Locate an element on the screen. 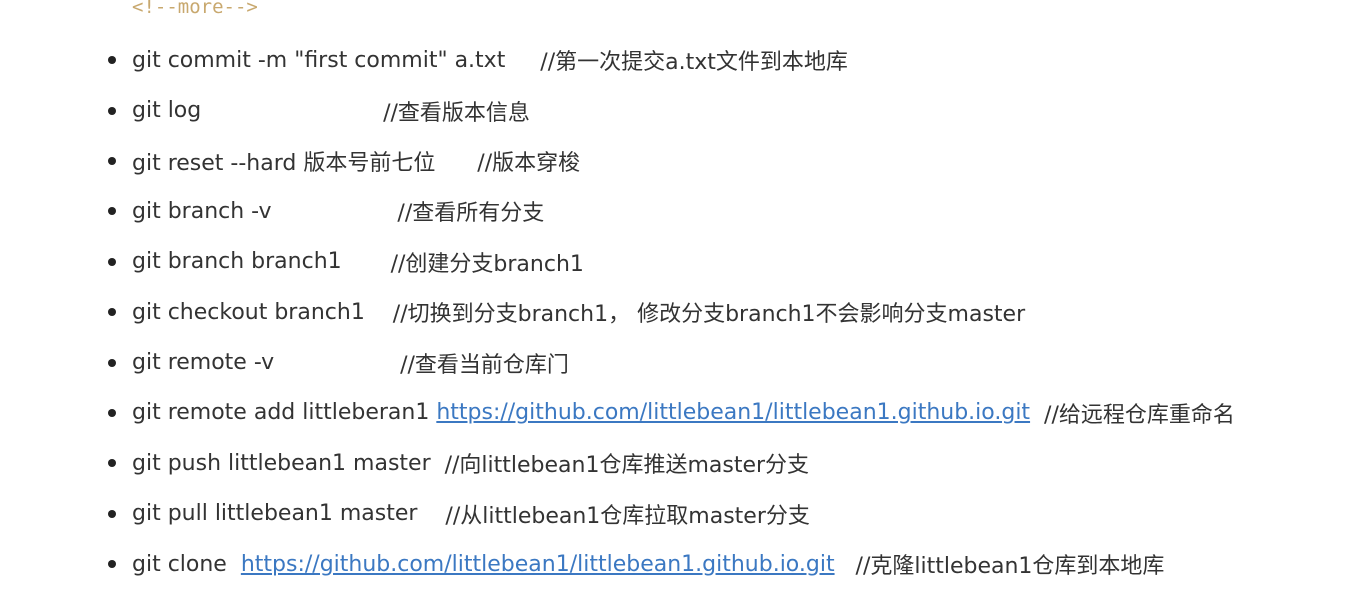 Image resolution: width=1369 pixels, height=600 pixels. command-comment: //查看版本信息 is located at coordinates (456, 113).